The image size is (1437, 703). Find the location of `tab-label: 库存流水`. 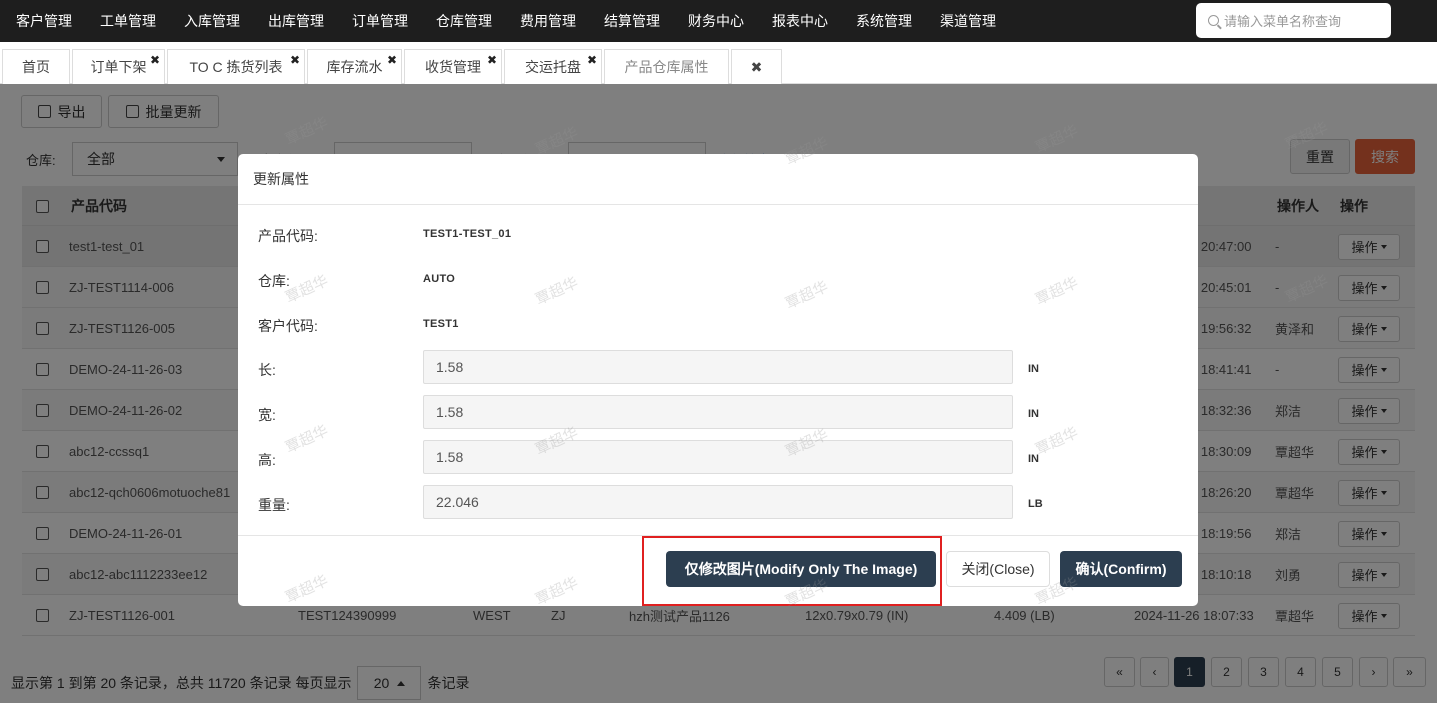

tab-label: 库存流水 is located at coordinates (354, 67).